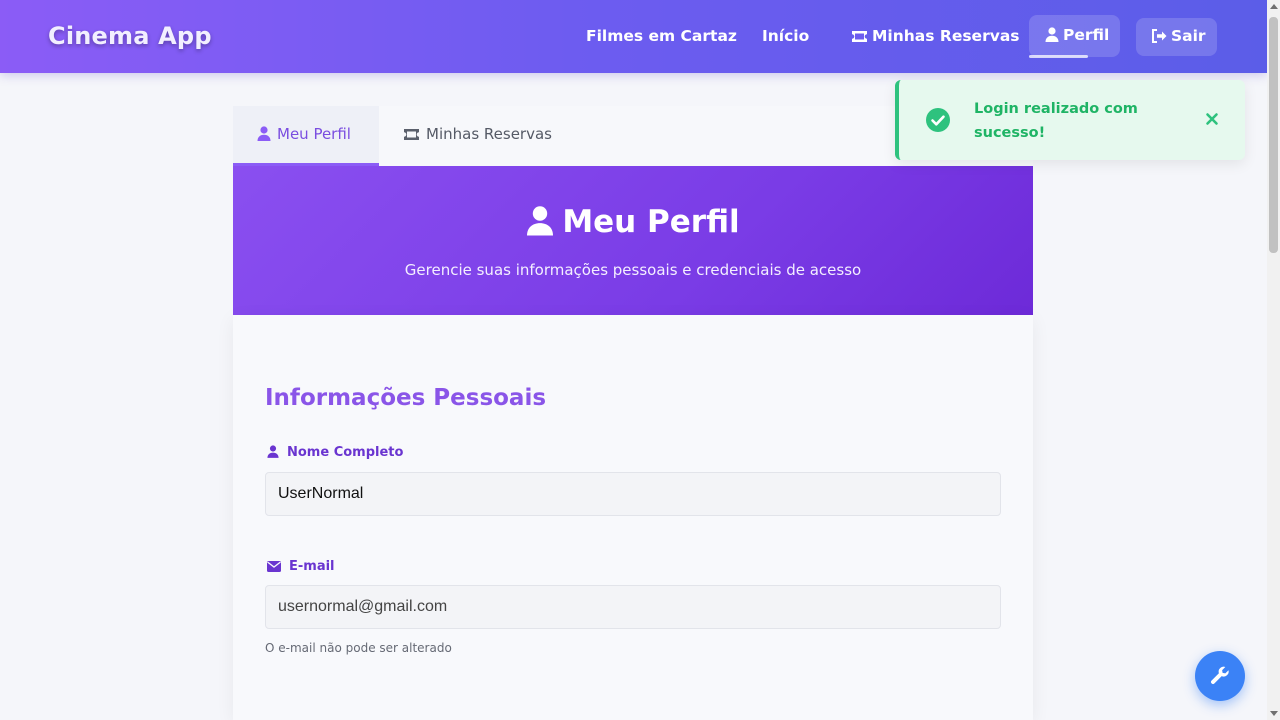 The width and height of the screenshot is (1280, 720). What do you see at coordinates (1086, 35) in the screenshot?
I see `nav-profile-label: Perfil` at bounding box center [1086, 35].